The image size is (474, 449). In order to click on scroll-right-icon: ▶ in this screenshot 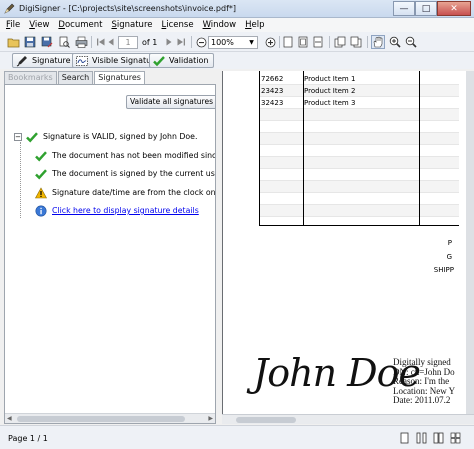, I will do `click(210, 418)`.